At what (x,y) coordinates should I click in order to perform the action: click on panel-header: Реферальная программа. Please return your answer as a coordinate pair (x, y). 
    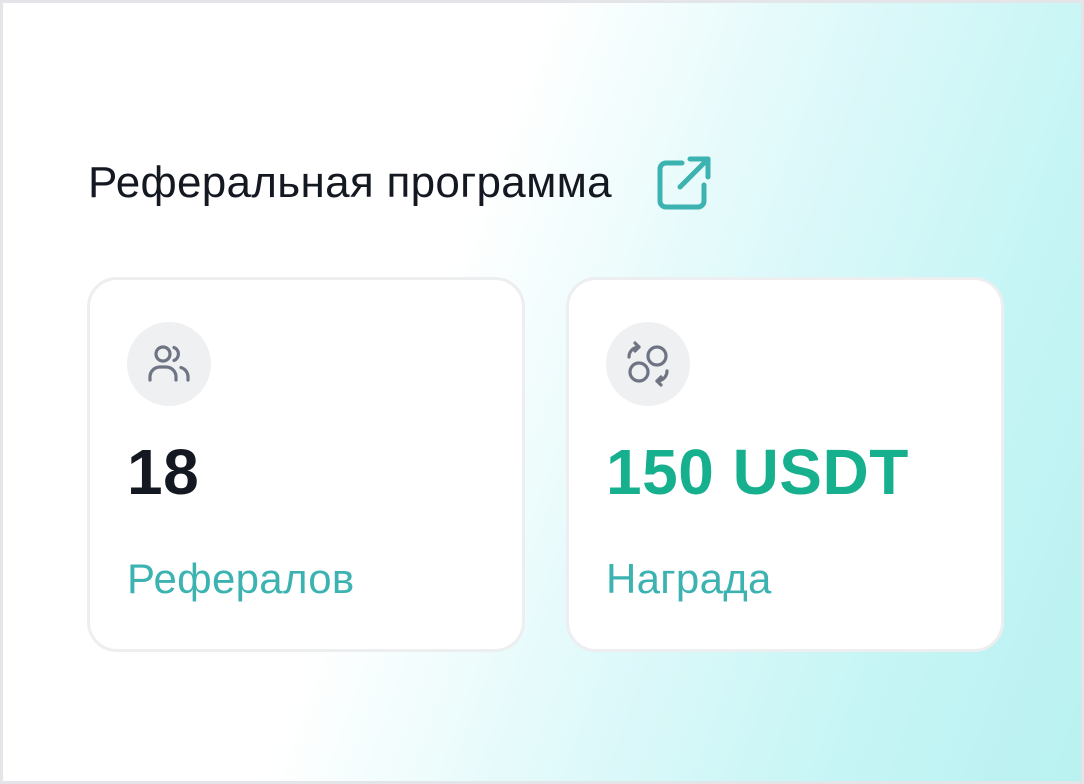
    Looking at the image, I should click on (402, 183).